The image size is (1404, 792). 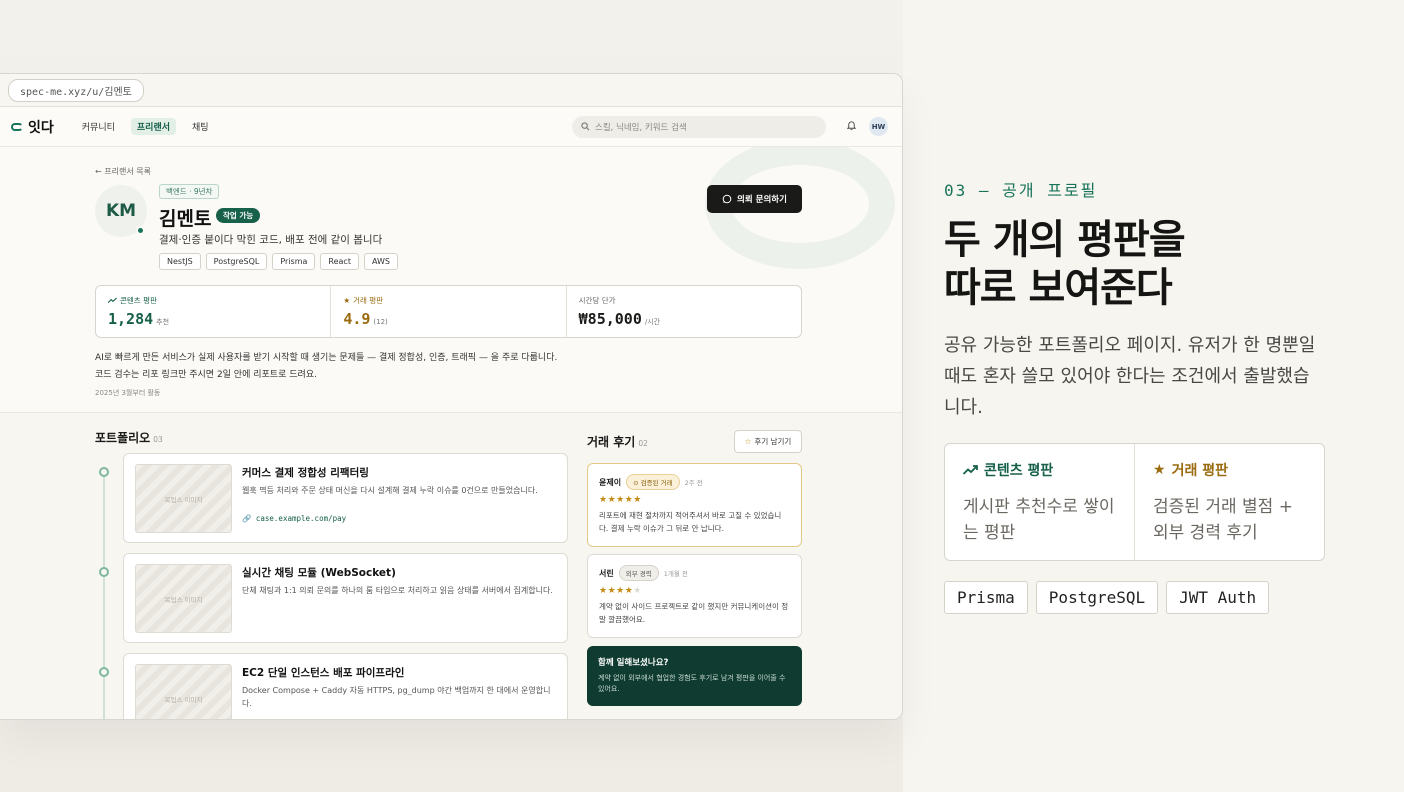 I want to click on reviews-count: 02, so click(x=643, y=443).